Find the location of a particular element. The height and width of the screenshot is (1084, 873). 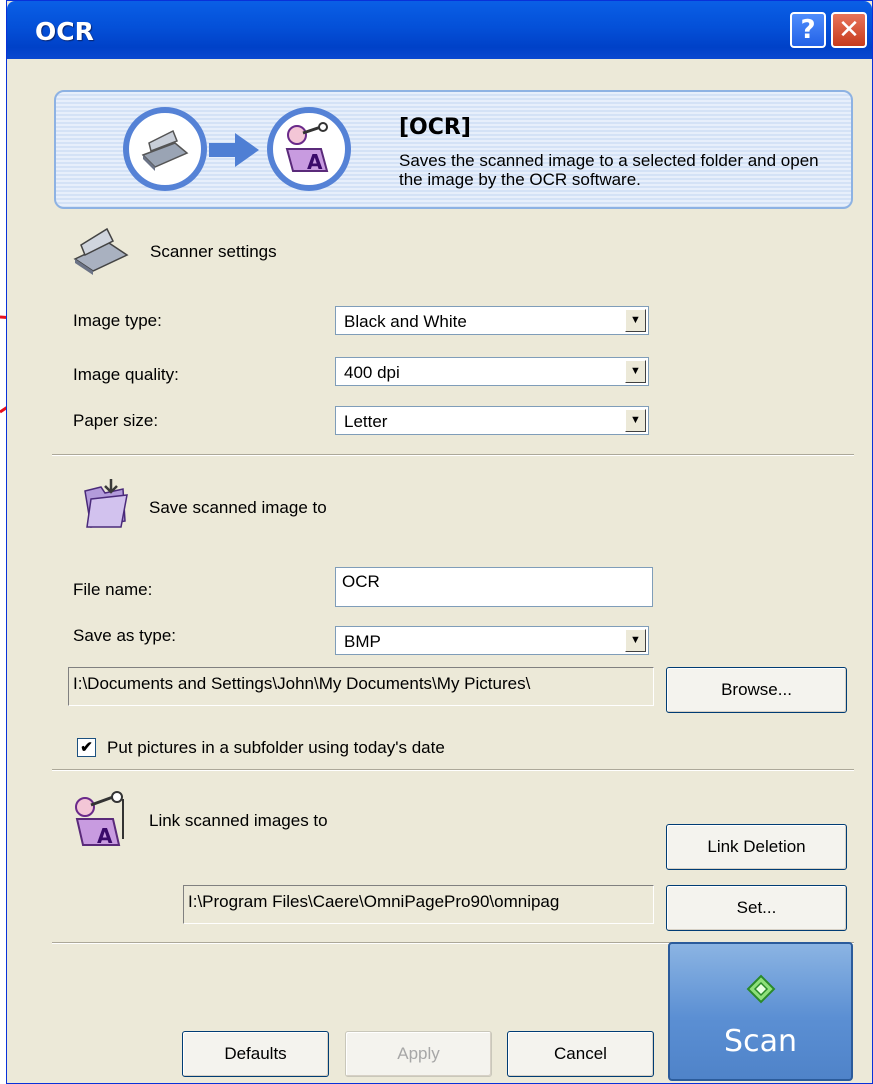

banner-title: [OCR] is located at coordinates (435, 127).